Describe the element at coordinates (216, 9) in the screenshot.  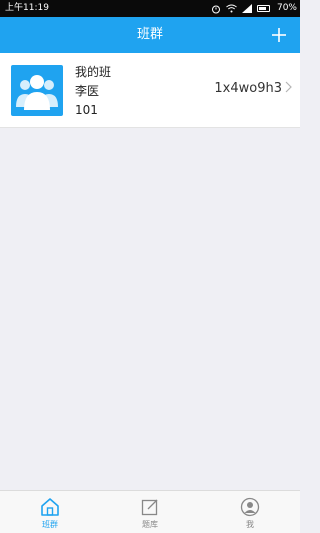
I see `alarm-icon` at that location.